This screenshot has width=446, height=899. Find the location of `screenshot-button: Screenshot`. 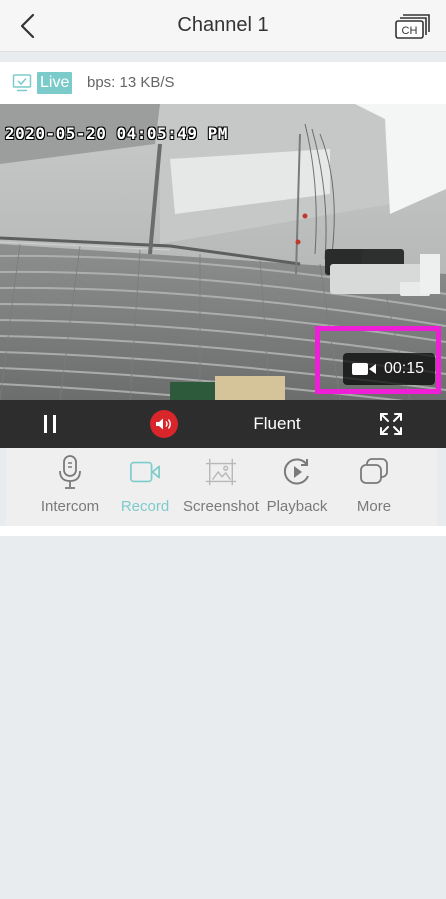

screenshot-button: Screenshot is located at coordinates (221, 487).